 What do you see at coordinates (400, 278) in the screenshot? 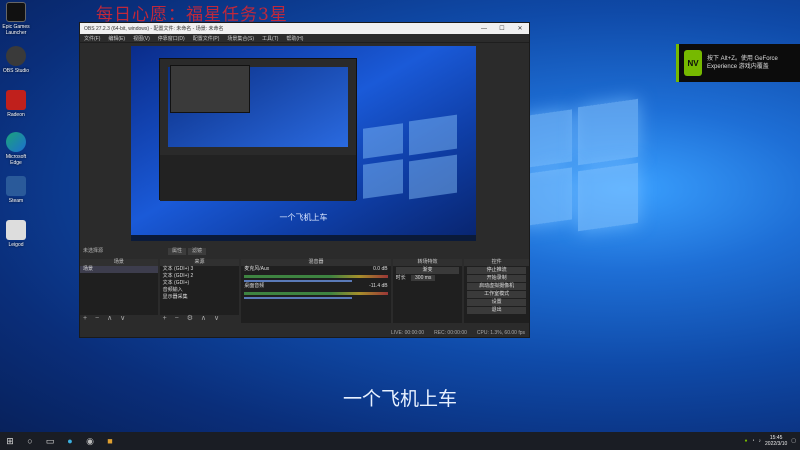
I see `duration-label: 时长` at bounding box center [400, 278].